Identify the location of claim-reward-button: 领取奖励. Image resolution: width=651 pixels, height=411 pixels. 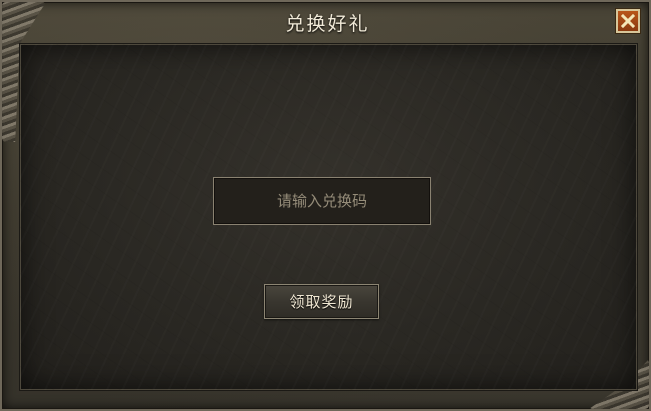
(321, 301).